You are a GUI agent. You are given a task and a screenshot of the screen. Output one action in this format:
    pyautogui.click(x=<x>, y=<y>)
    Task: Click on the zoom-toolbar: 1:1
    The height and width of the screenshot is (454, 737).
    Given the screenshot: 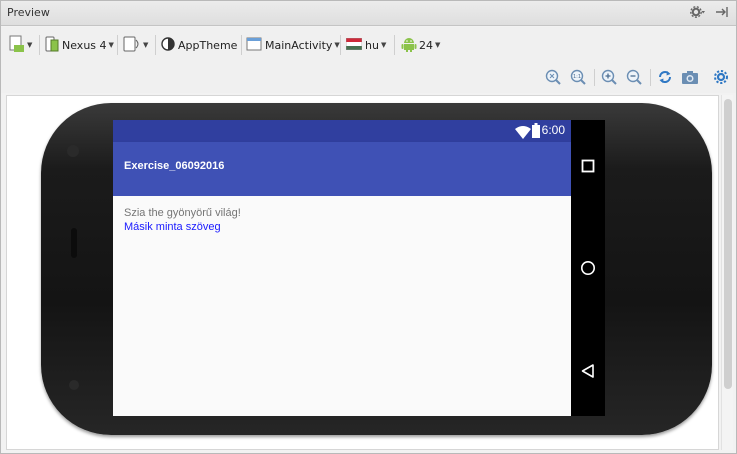 What is the action you would take?
    pyautogui.click(x=368, y=78)
    